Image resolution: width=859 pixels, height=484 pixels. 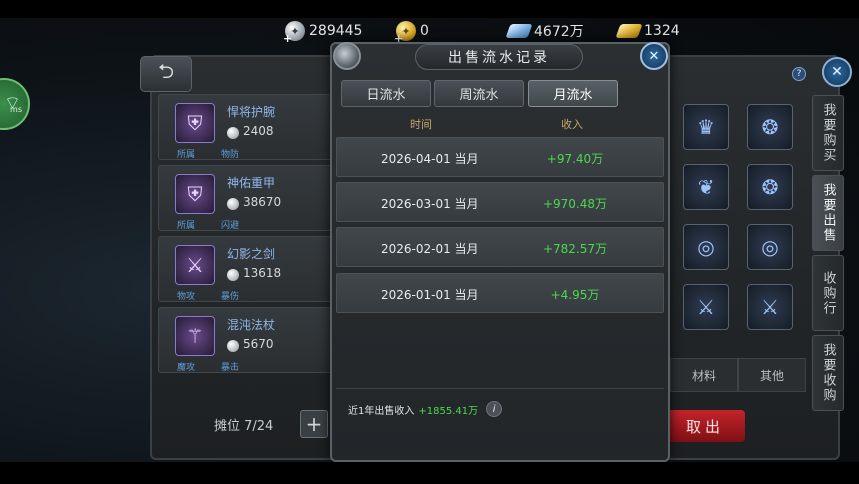 I want to click on gold-currency: ✦ + 0, so click(x=411, y=32).